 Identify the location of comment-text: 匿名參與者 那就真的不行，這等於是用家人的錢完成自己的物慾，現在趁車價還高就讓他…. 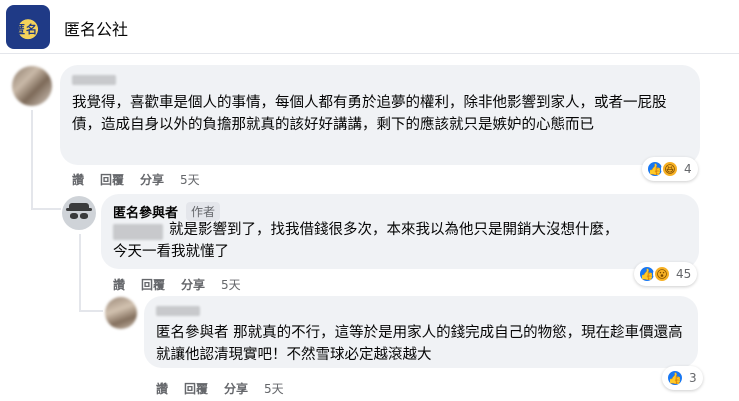
(419, 344).